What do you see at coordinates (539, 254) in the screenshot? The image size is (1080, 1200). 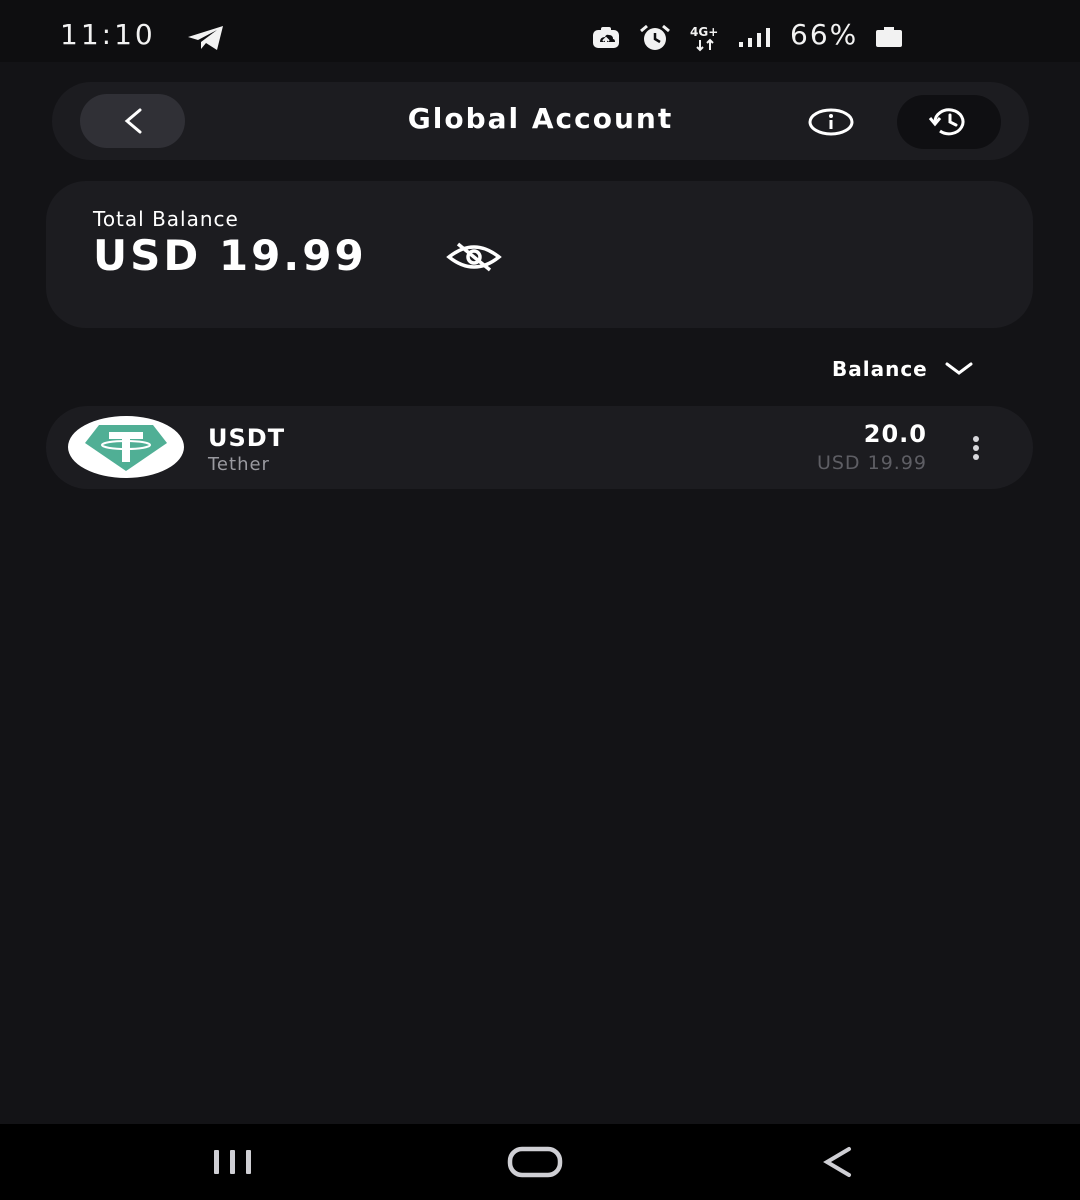 I see `balance-card: Total Balance USD 19.99` at bounding box center [539, 254].